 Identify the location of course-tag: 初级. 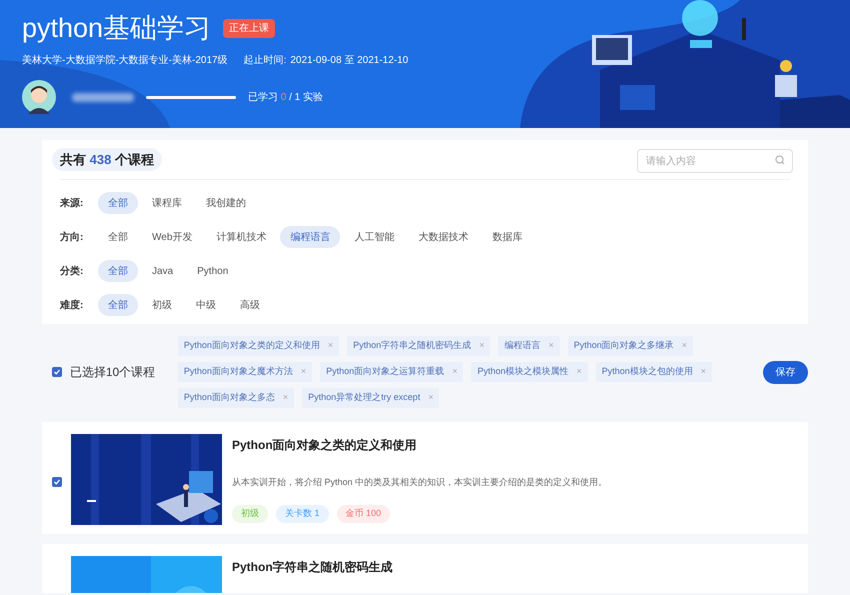
(250, 513).